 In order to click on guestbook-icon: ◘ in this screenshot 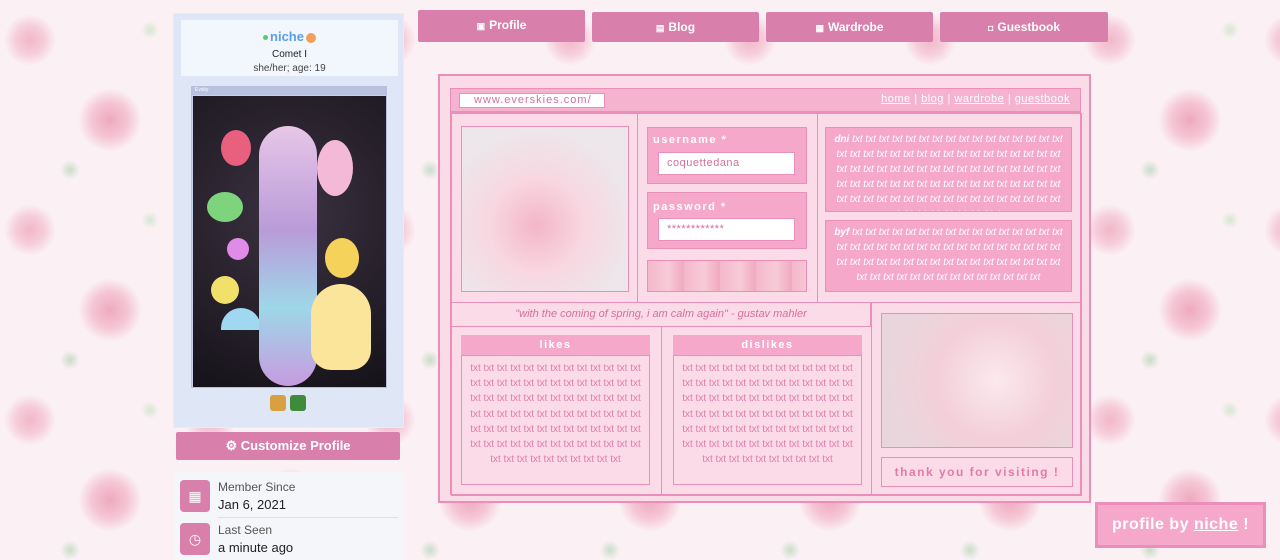, I will do `click(990, 28)`.